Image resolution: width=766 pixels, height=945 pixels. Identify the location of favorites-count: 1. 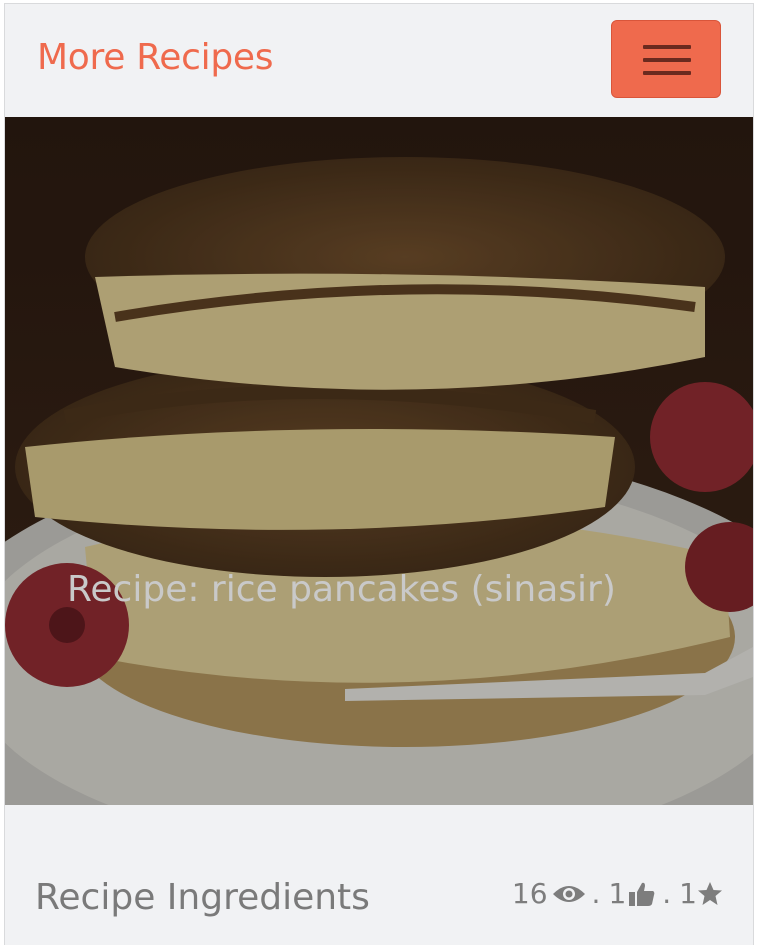
(688, 893).